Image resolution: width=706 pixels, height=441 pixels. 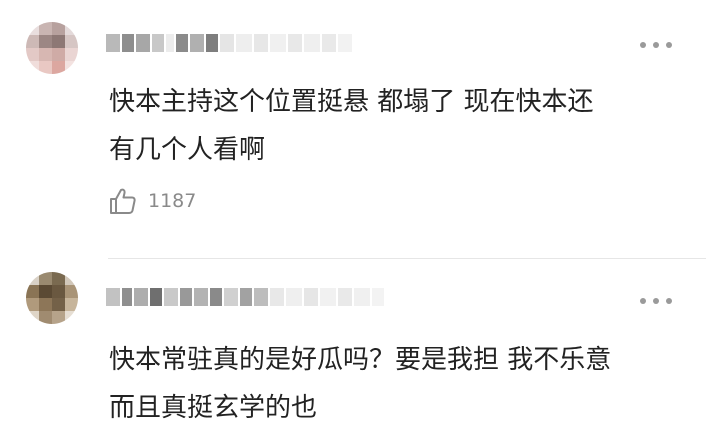 What do you see at coordinates (187, 150) in the screenshot?
I see `comment-text-line: 有几个人看啊` at bounding box center [187, 150].